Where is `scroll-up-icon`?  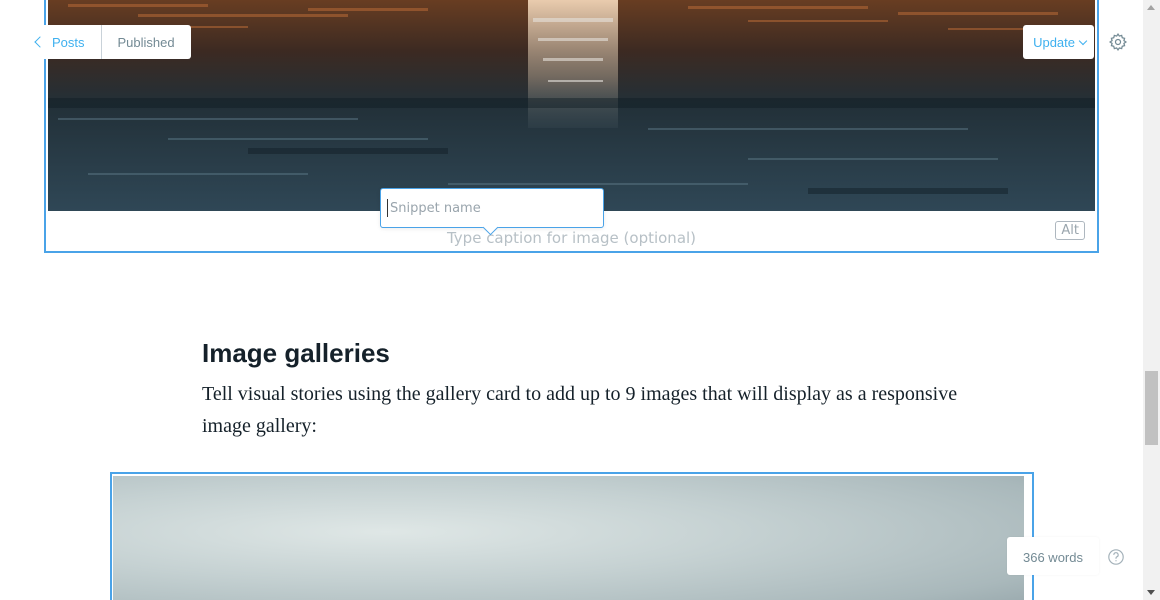
scroll-up-icon is located at coordinates (1151, 7).